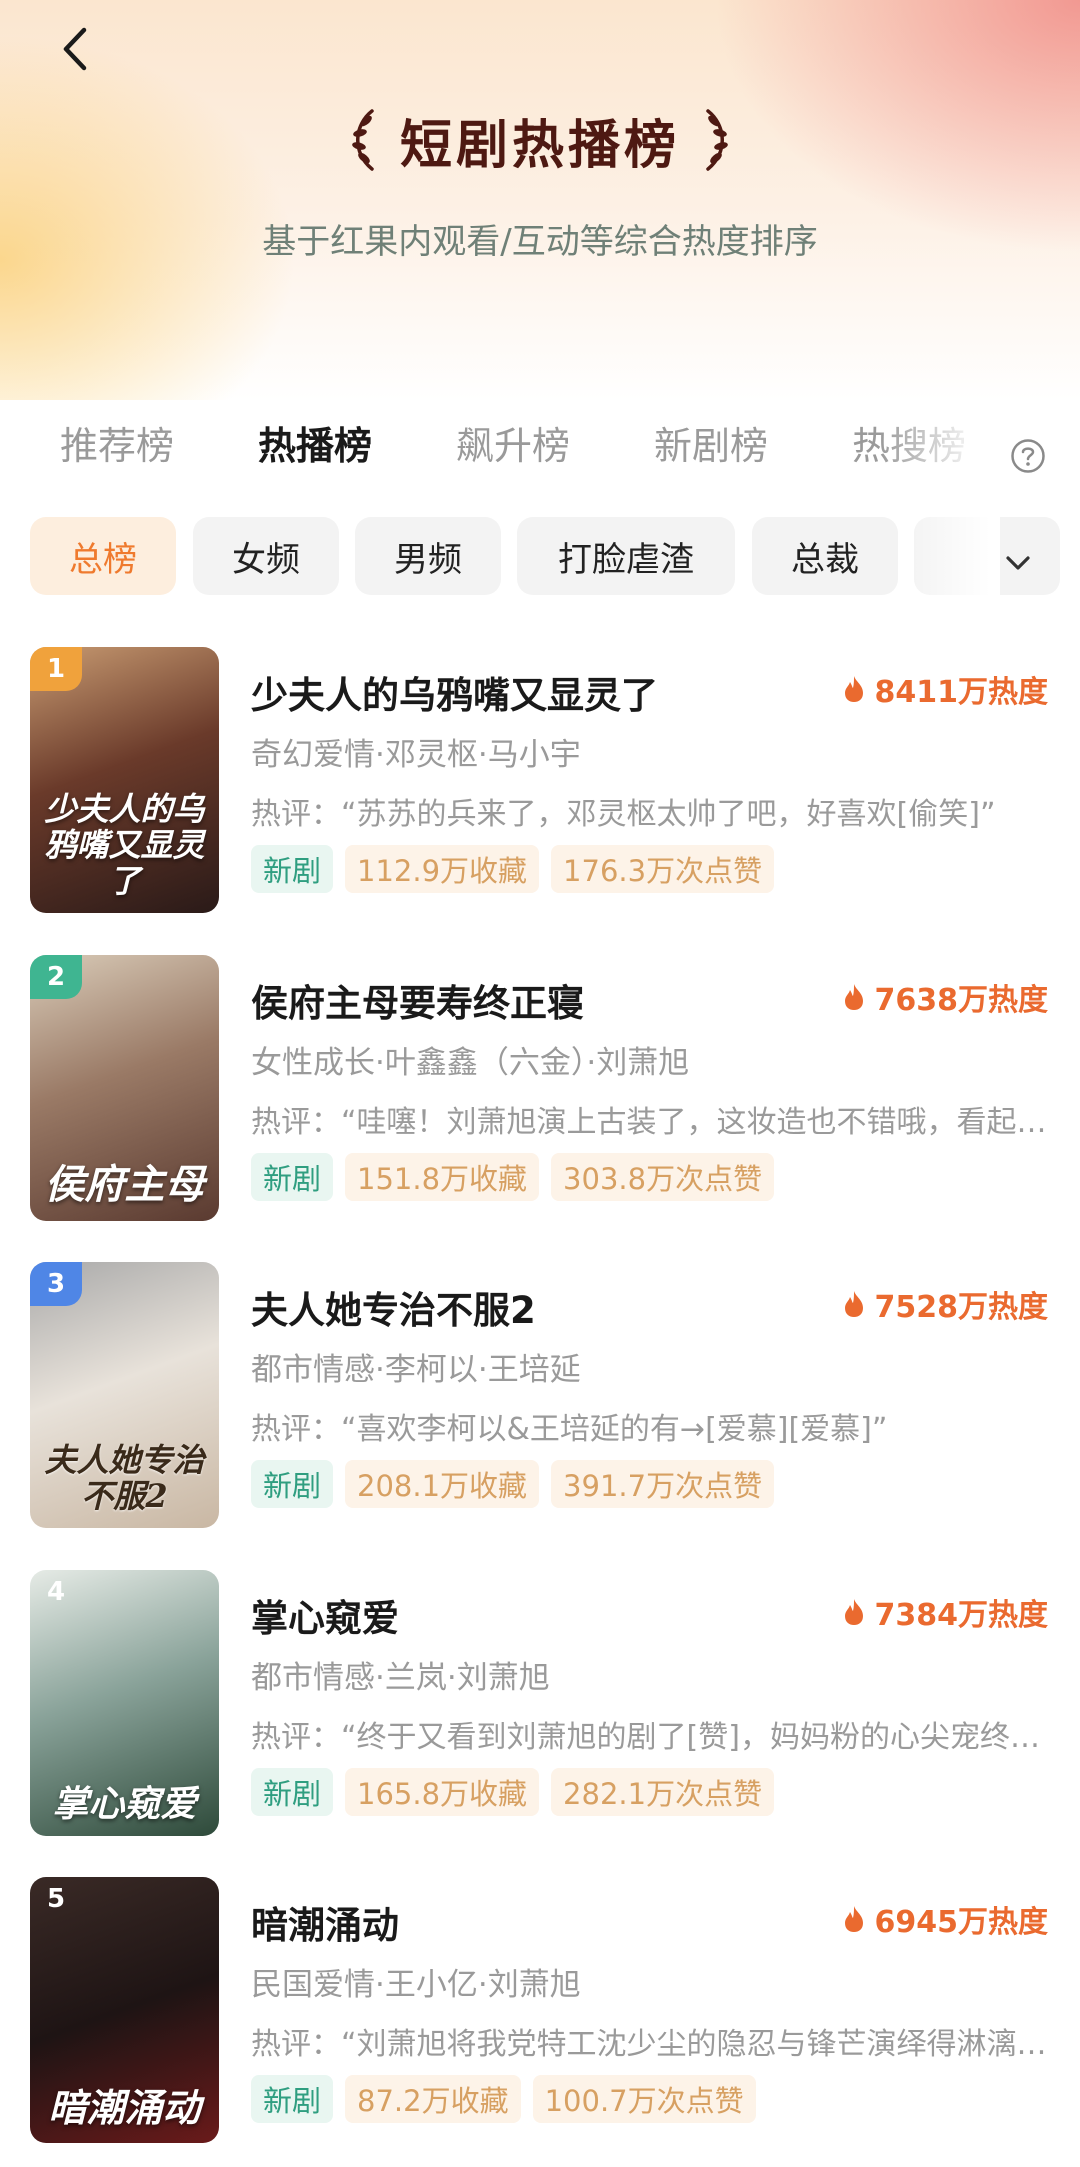 The image size is (1080, 2167). I want to click on page-subtitle: 基于红果内观看/互动等综合热度排序, so click(540, 242).